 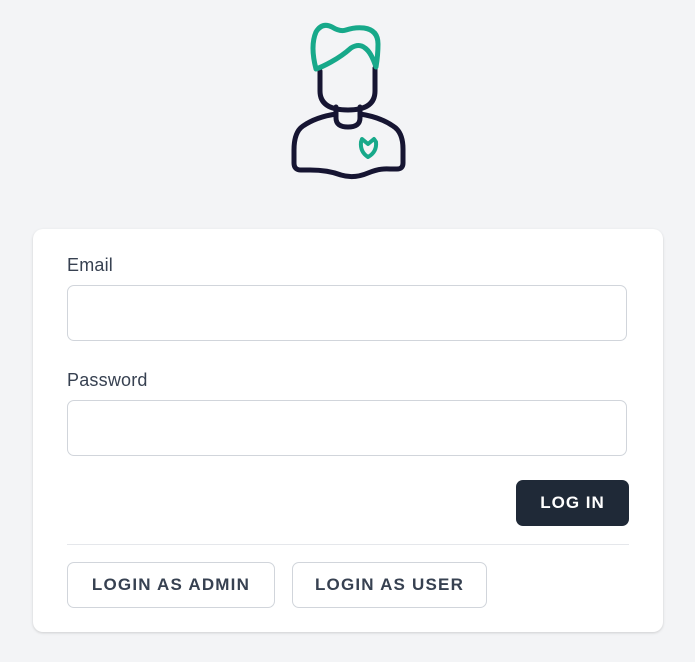 I want to click on user-avatar-icon, so click(x=348, y=101).